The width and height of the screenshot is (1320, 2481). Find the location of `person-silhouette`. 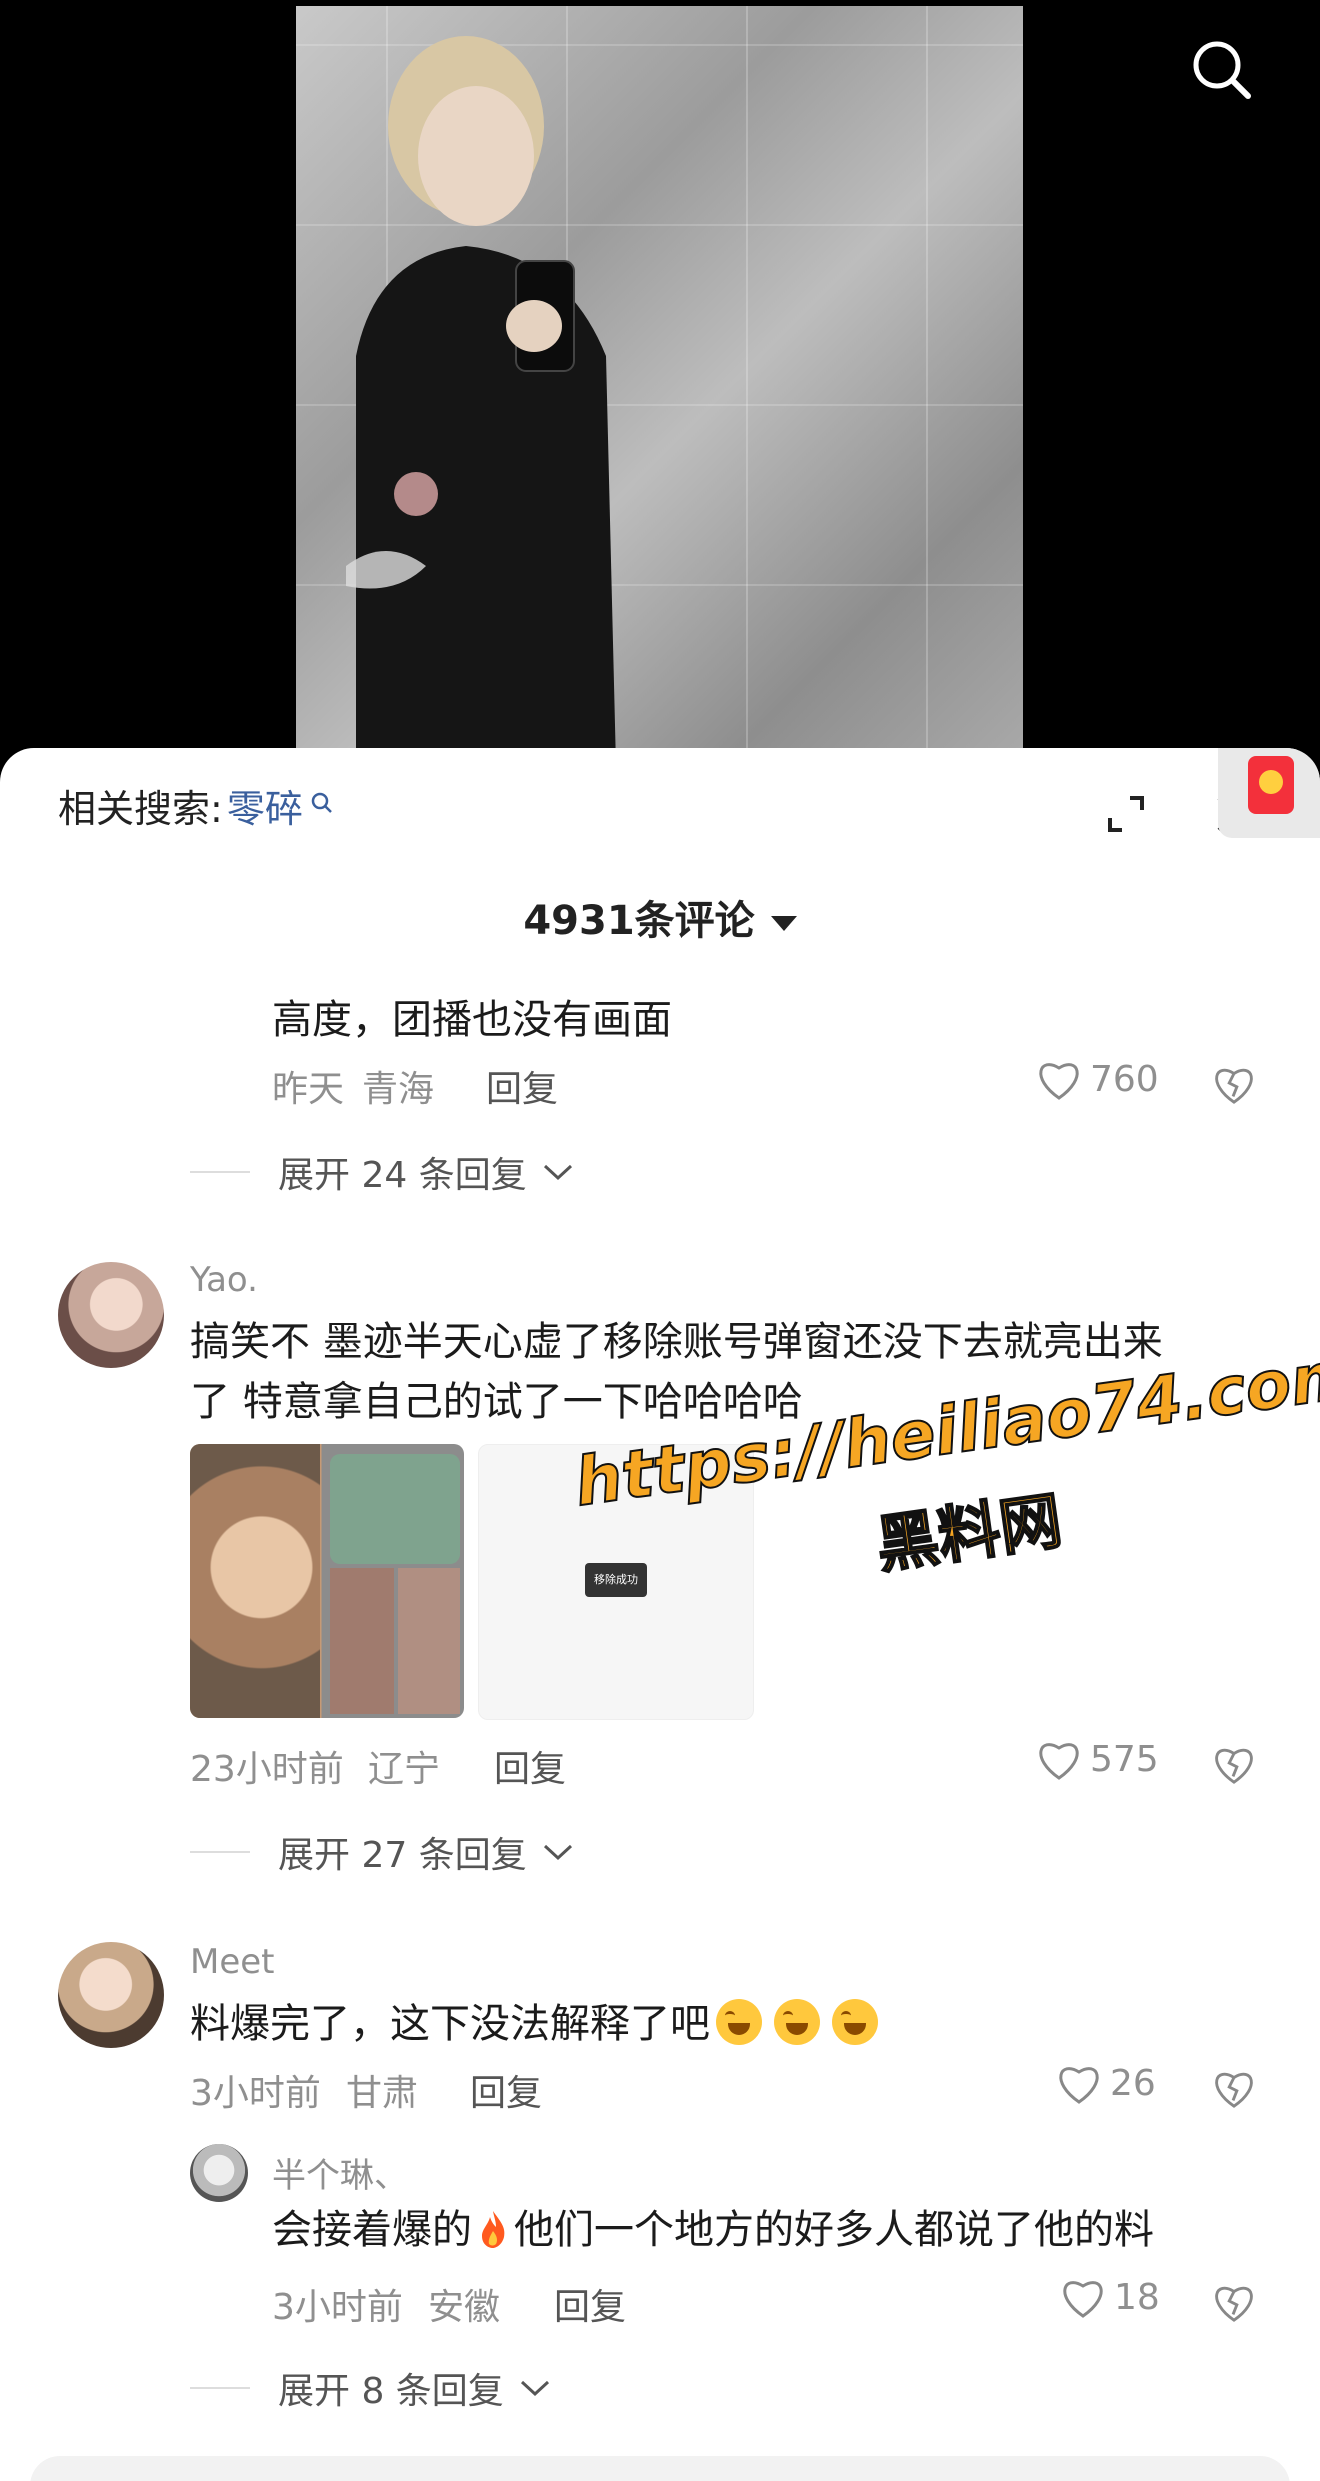

person-silhouette is located at coordinates (481, 398).